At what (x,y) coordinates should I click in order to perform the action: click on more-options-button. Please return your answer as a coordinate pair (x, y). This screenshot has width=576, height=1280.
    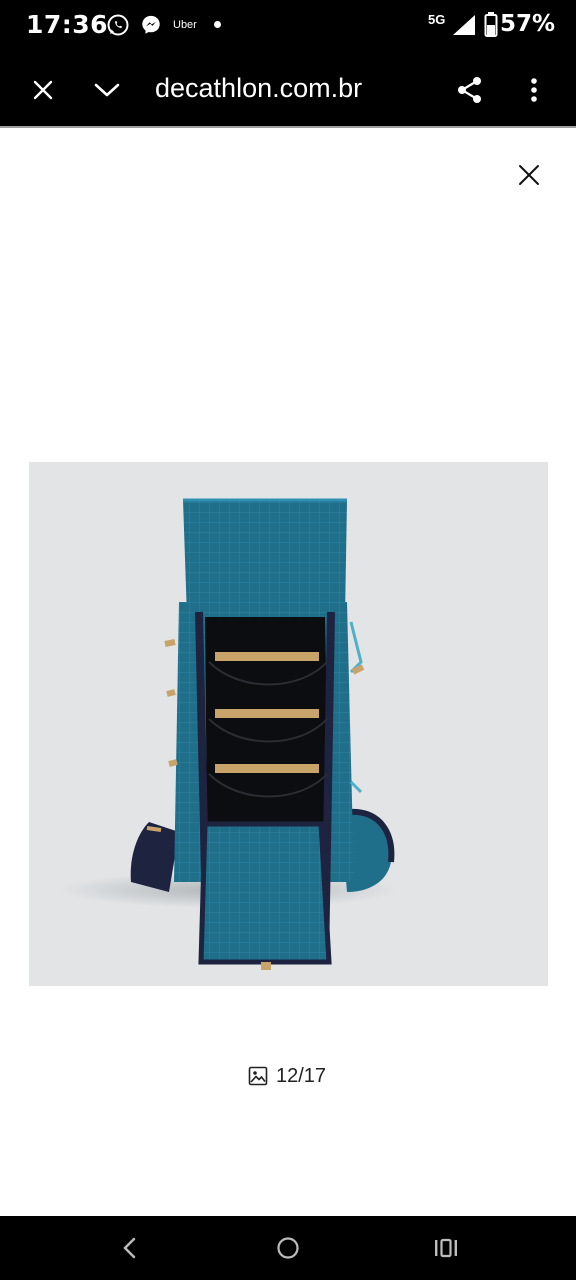
    Looking at the image, I should click on (534, 90).